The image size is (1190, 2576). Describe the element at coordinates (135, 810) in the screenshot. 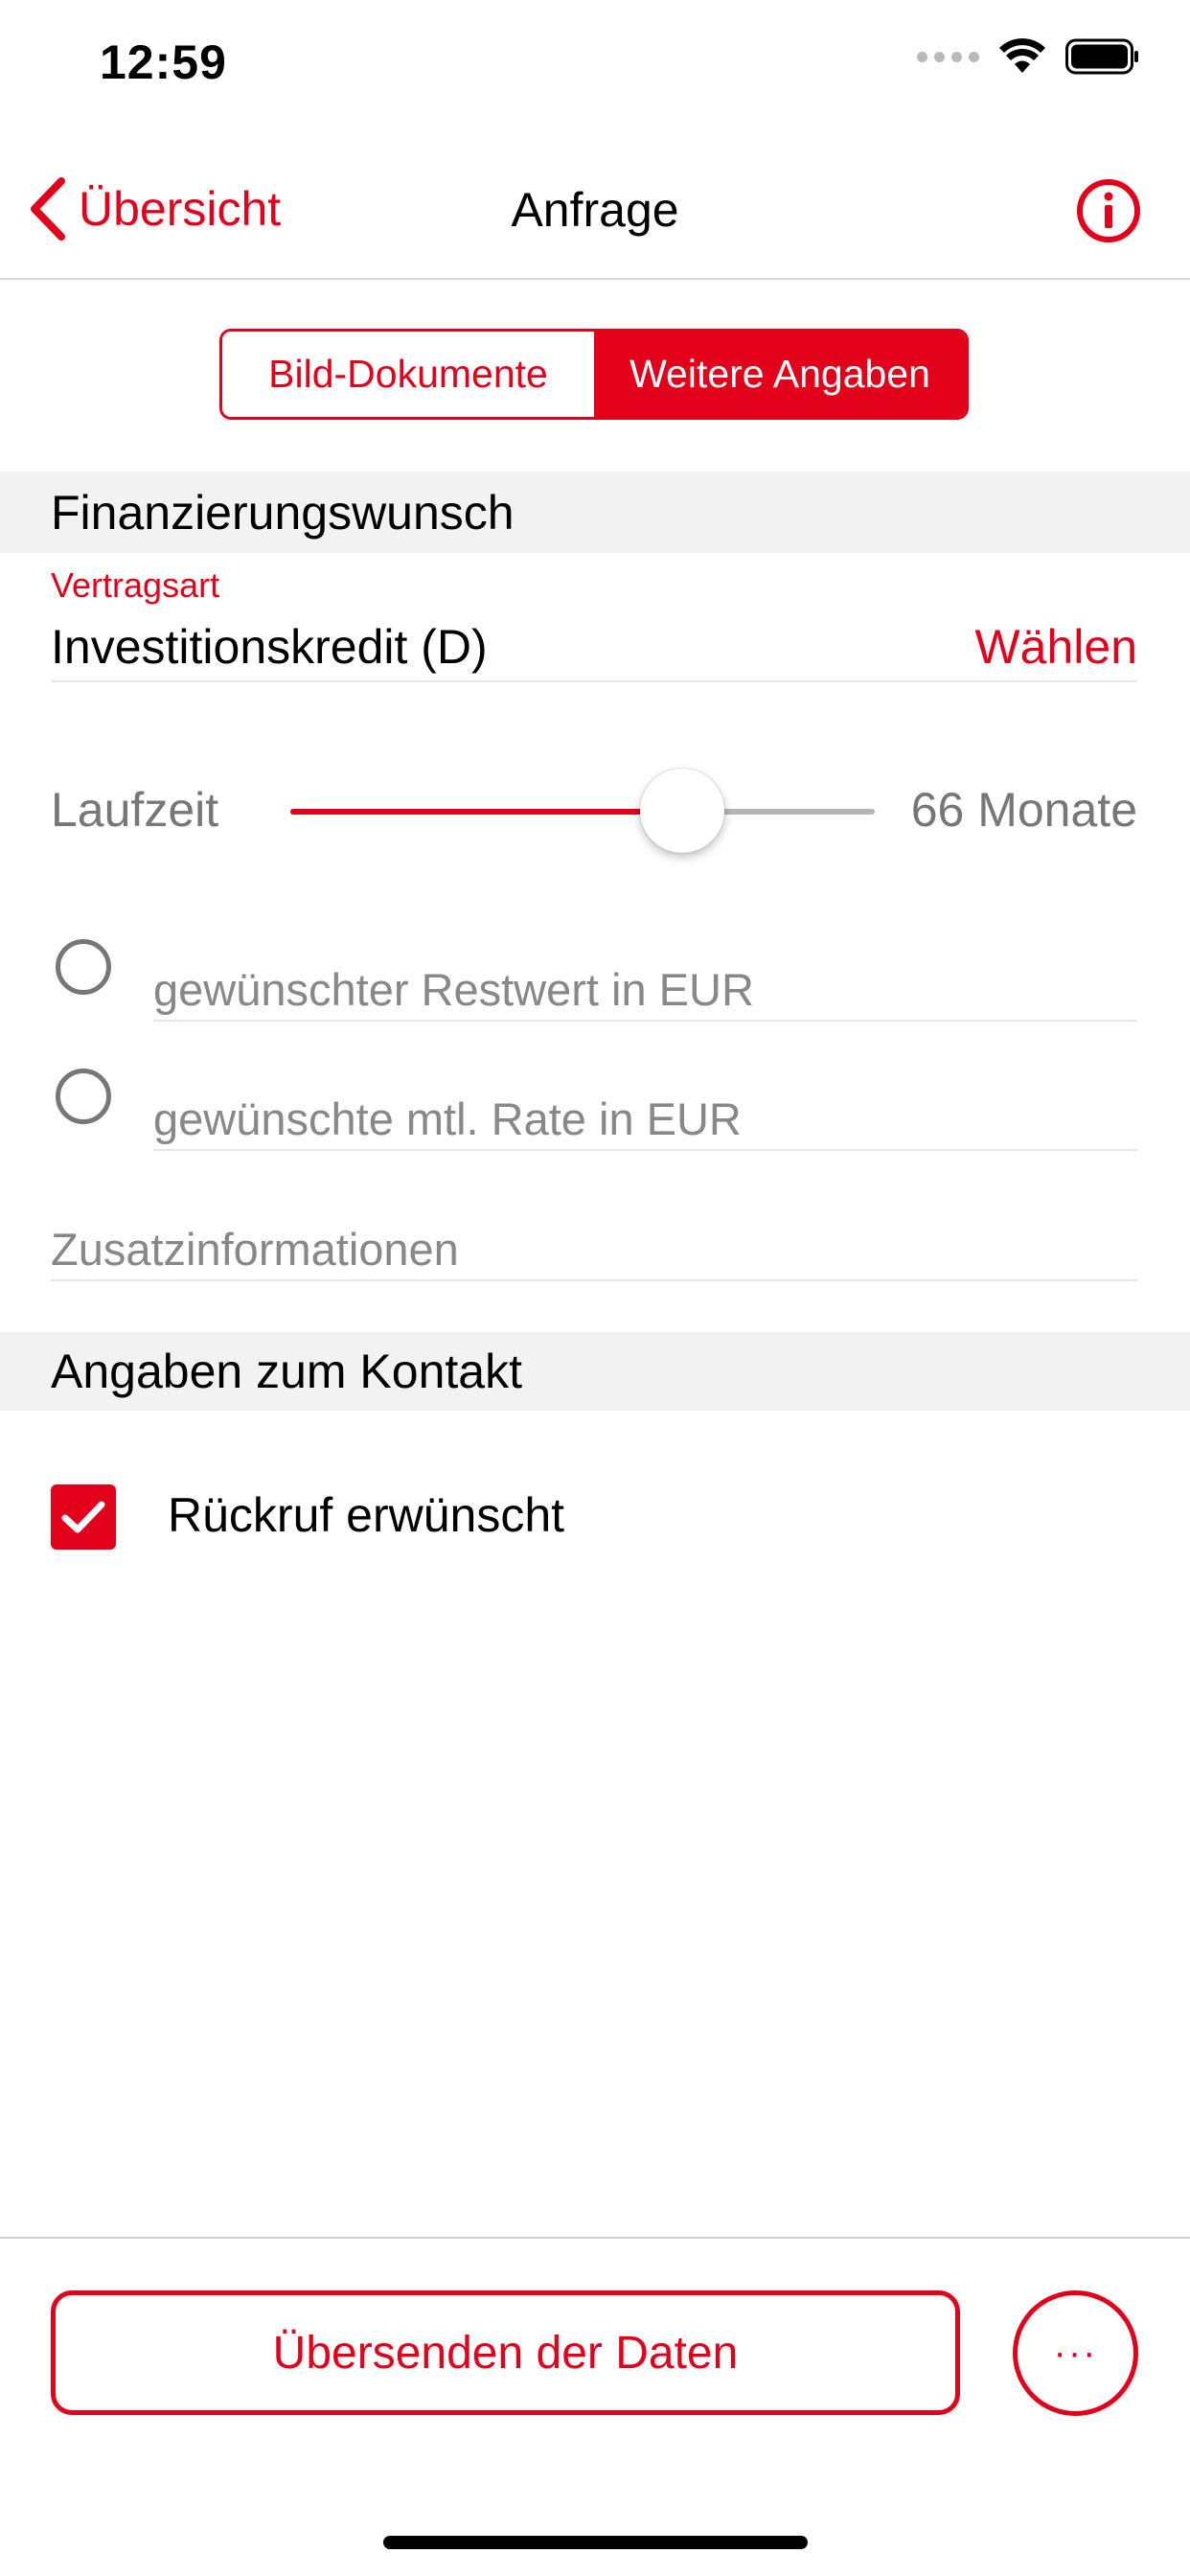

I see `duration-label: Laufzeit` at that location.